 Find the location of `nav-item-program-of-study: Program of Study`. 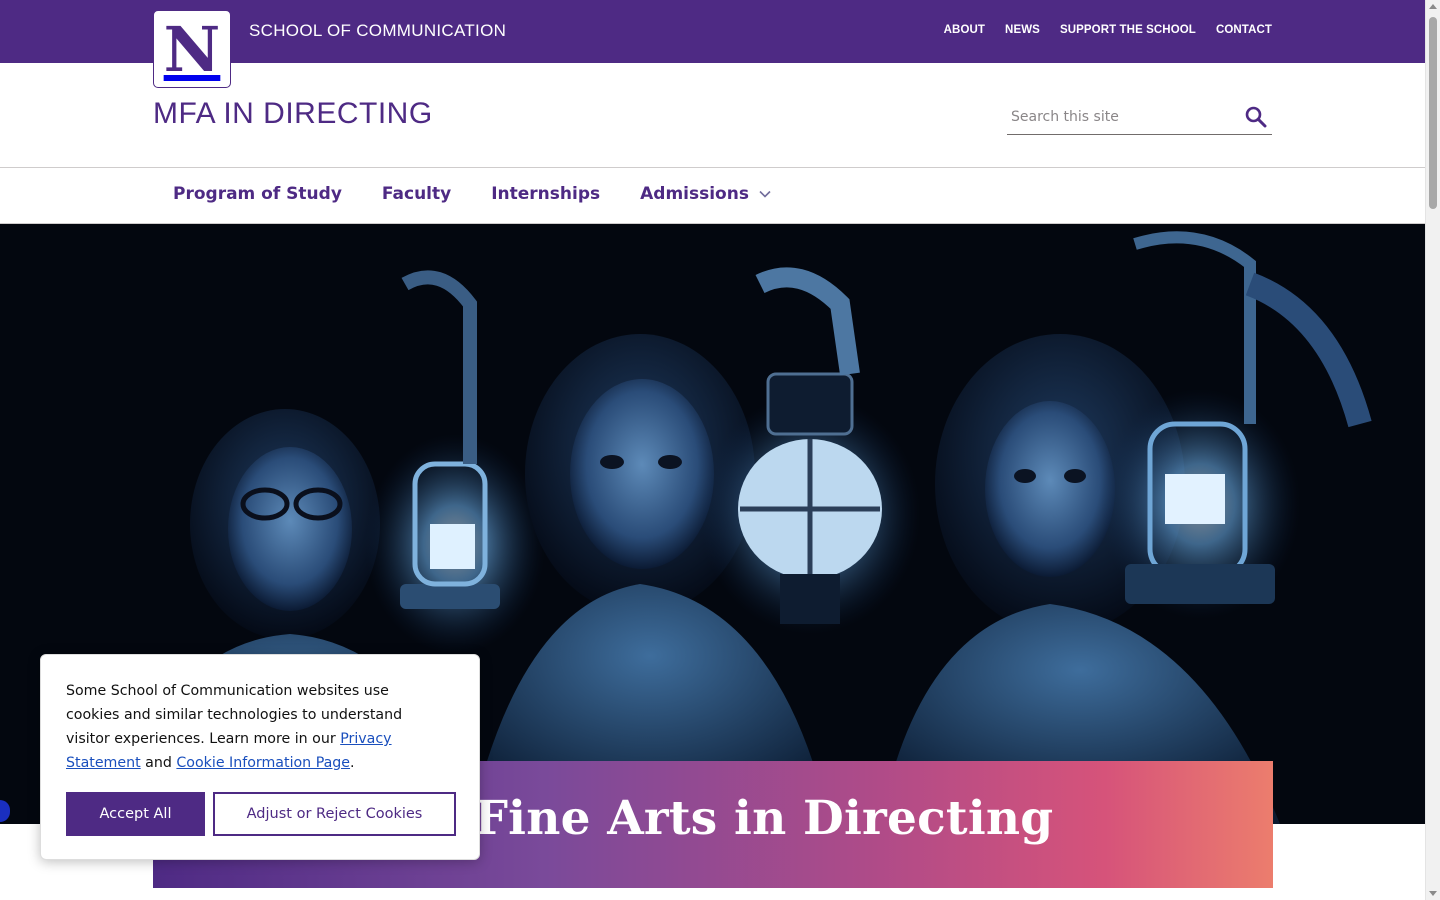

nav-item-program-of-study: Program of Study is located at coordinates (257, 194).